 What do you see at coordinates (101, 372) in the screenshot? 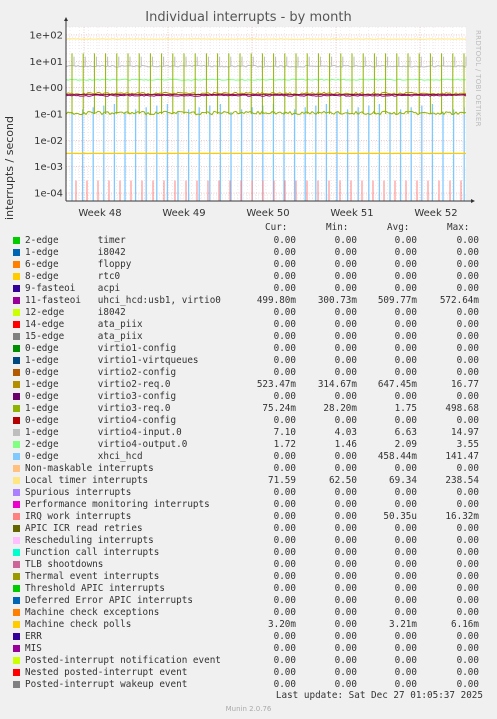
I see `legend-label: 0-edge virtio2-config` at bounding box center [101, 372].